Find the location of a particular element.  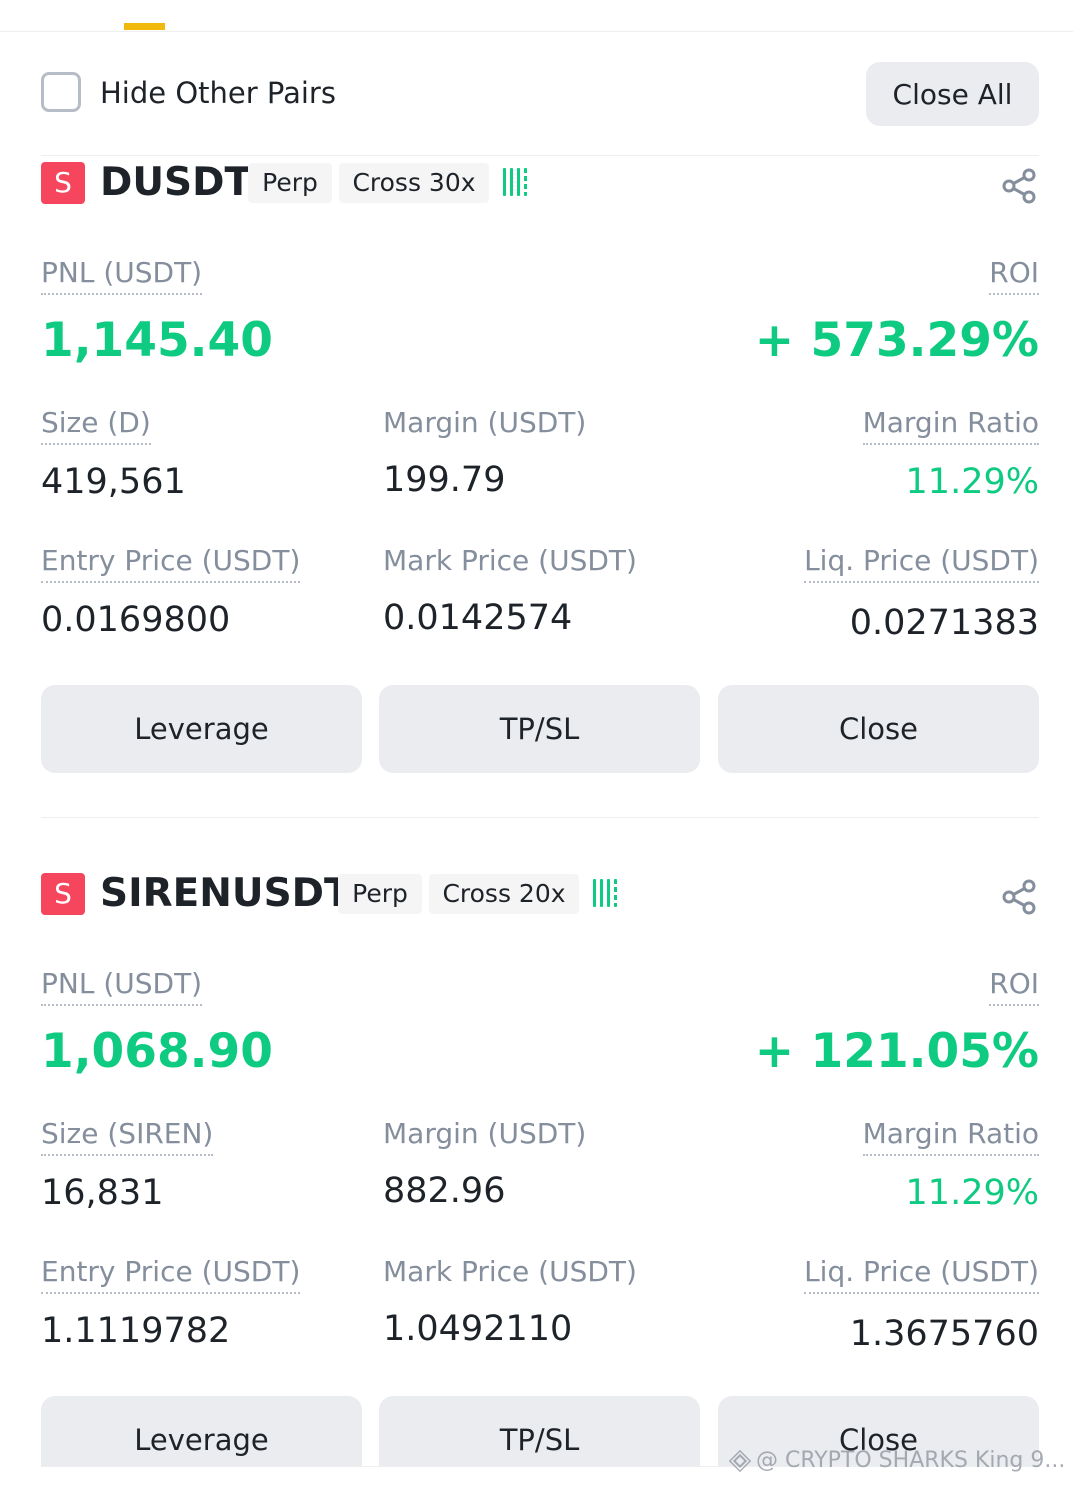

size-label: Size (D) is located at coordinates (96, 425).